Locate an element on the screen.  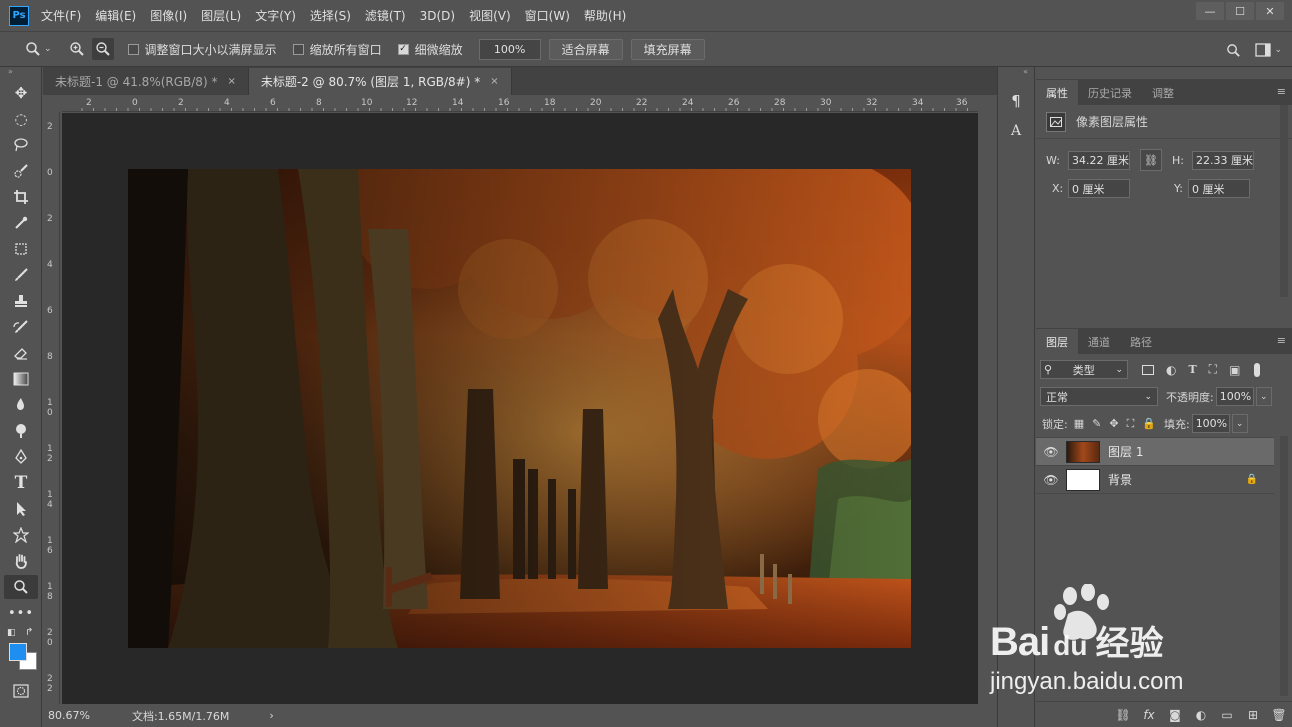
history-brush-tool-icon is located at coordinates (21, 327).